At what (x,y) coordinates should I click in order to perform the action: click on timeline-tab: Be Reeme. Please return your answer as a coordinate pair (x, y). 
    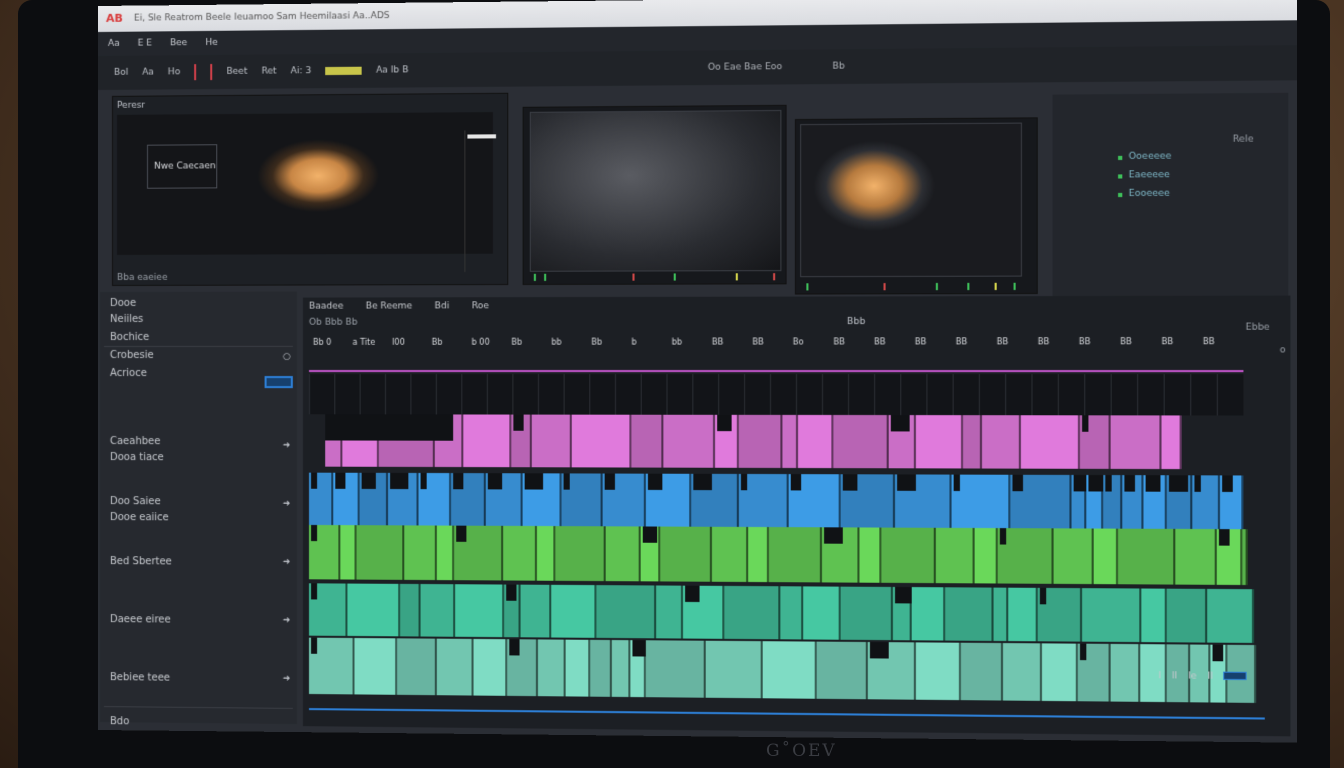
    Looking at the image, I should click on (389, 306).